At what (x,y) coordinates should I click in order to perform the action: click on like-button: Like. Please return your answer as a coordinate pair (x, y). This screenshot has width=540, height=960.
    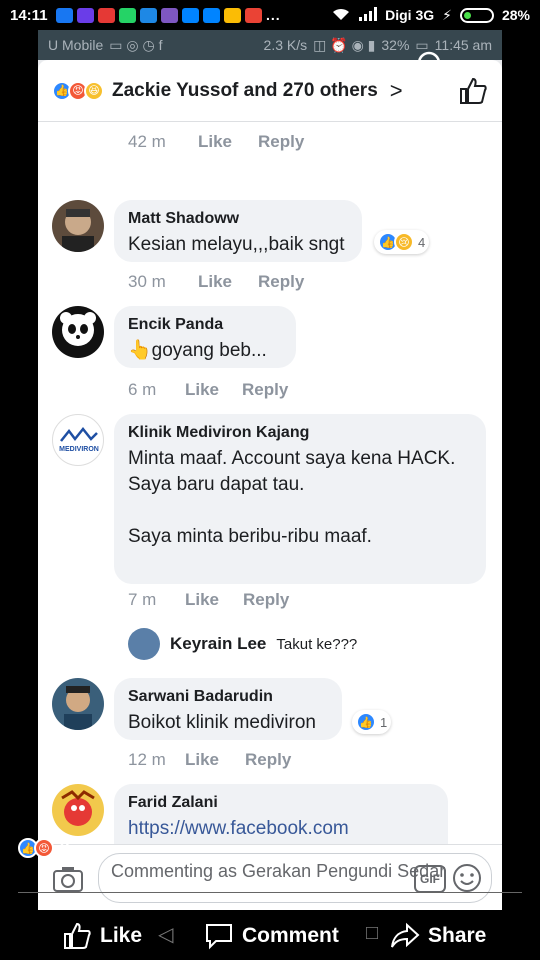
    Looking at the image, I should click on (102, 936).